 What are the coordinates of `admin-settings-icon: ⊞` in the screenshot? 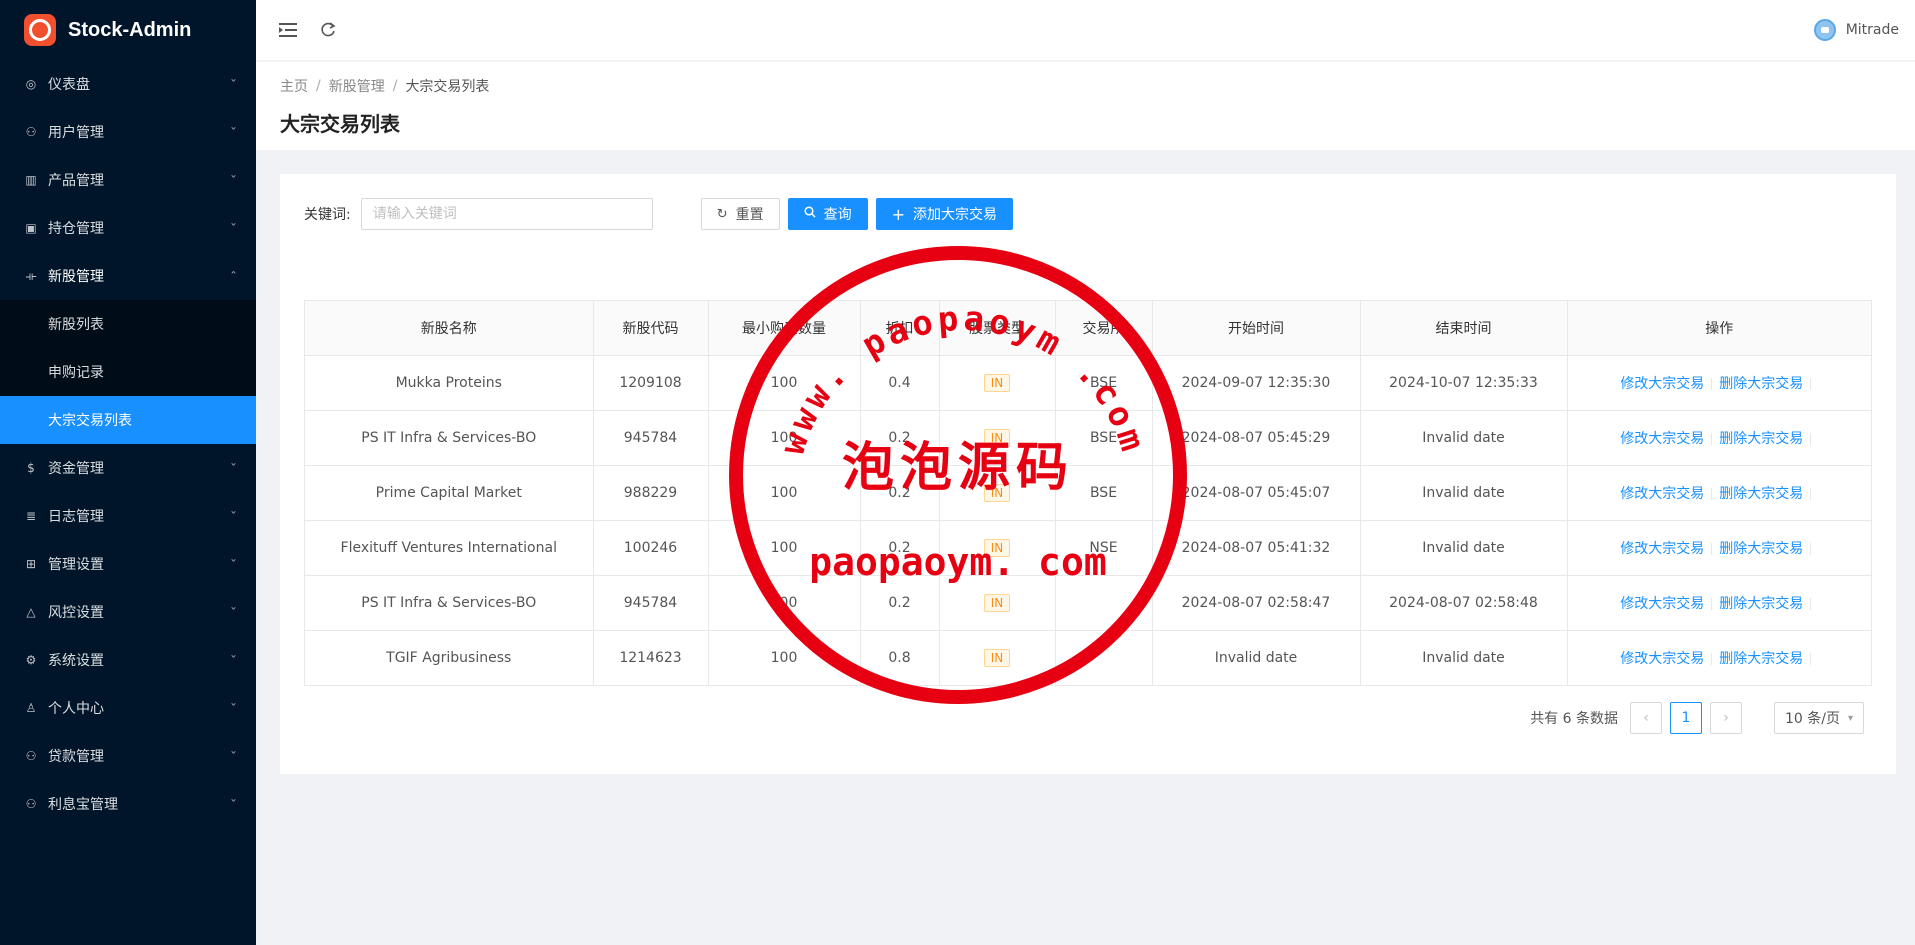 It's located at (31, 564).